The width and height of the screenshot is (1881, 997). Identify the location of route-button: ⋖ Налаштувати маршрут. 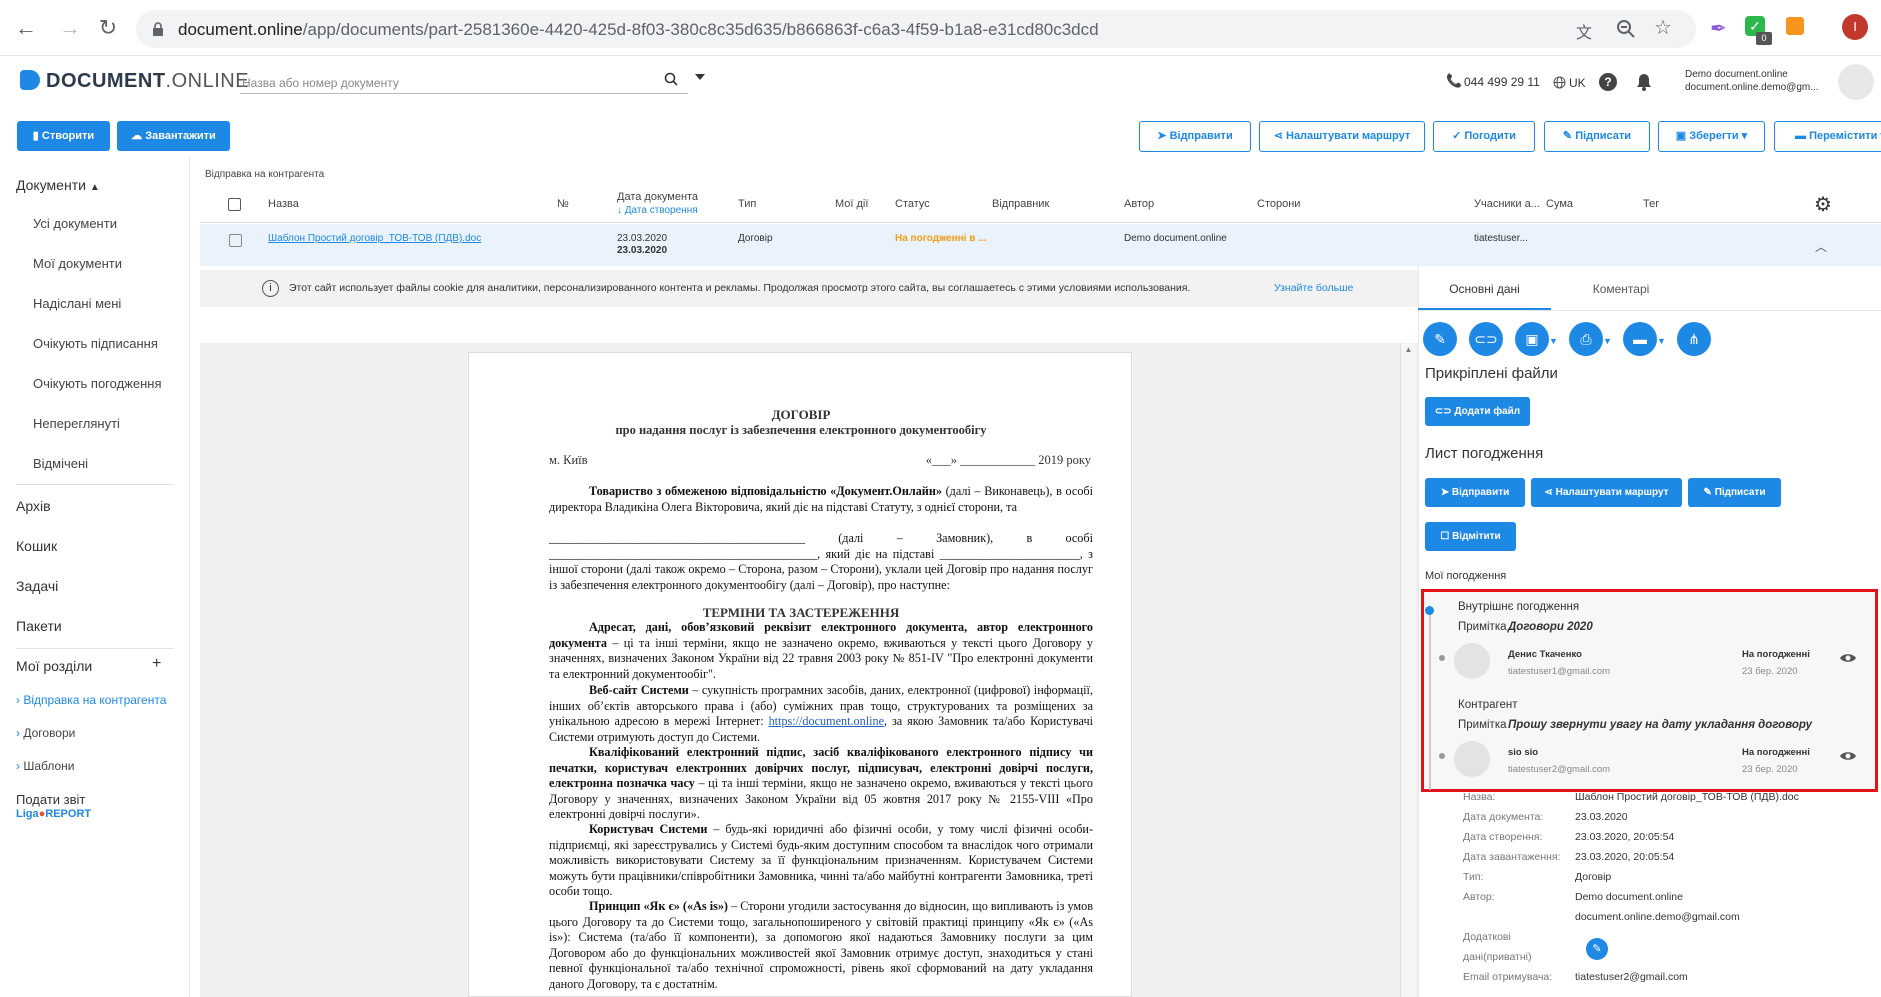
(1342, 136).